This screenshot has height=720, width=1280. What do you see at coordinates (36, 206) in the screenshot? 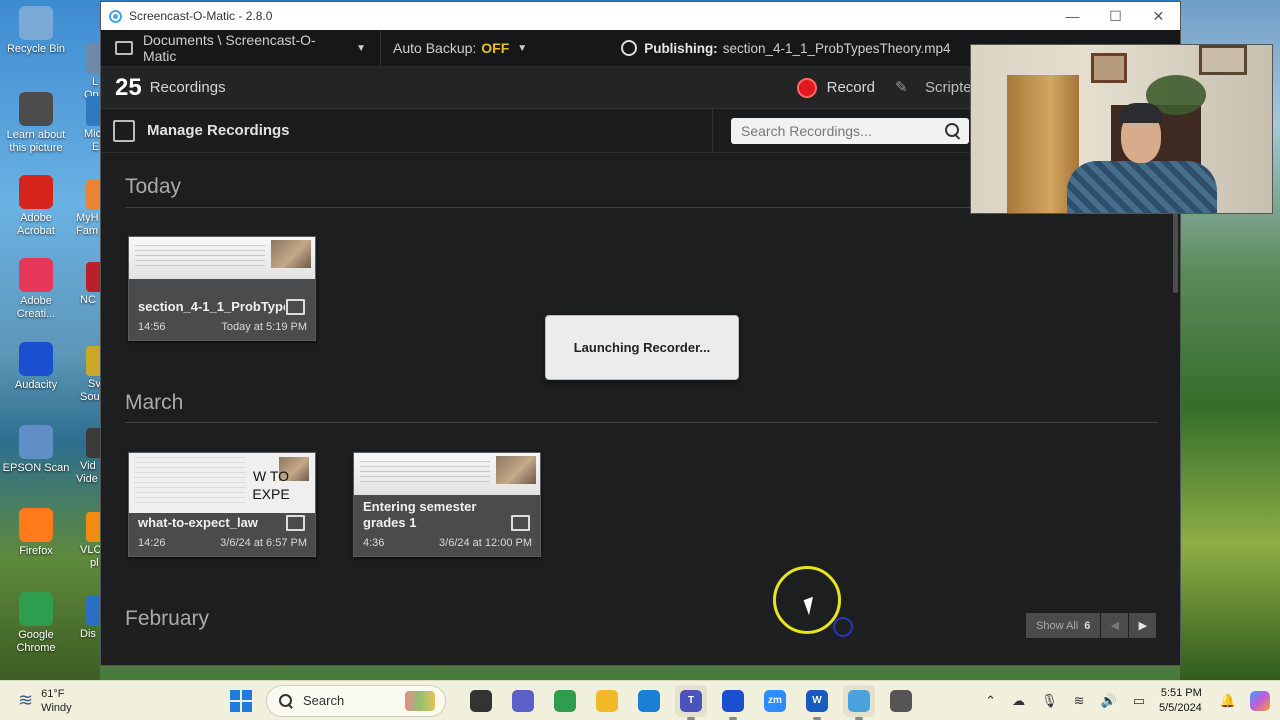
I see `desktop-icon: Adobe Acrobat` at bounding box center [36, 206].